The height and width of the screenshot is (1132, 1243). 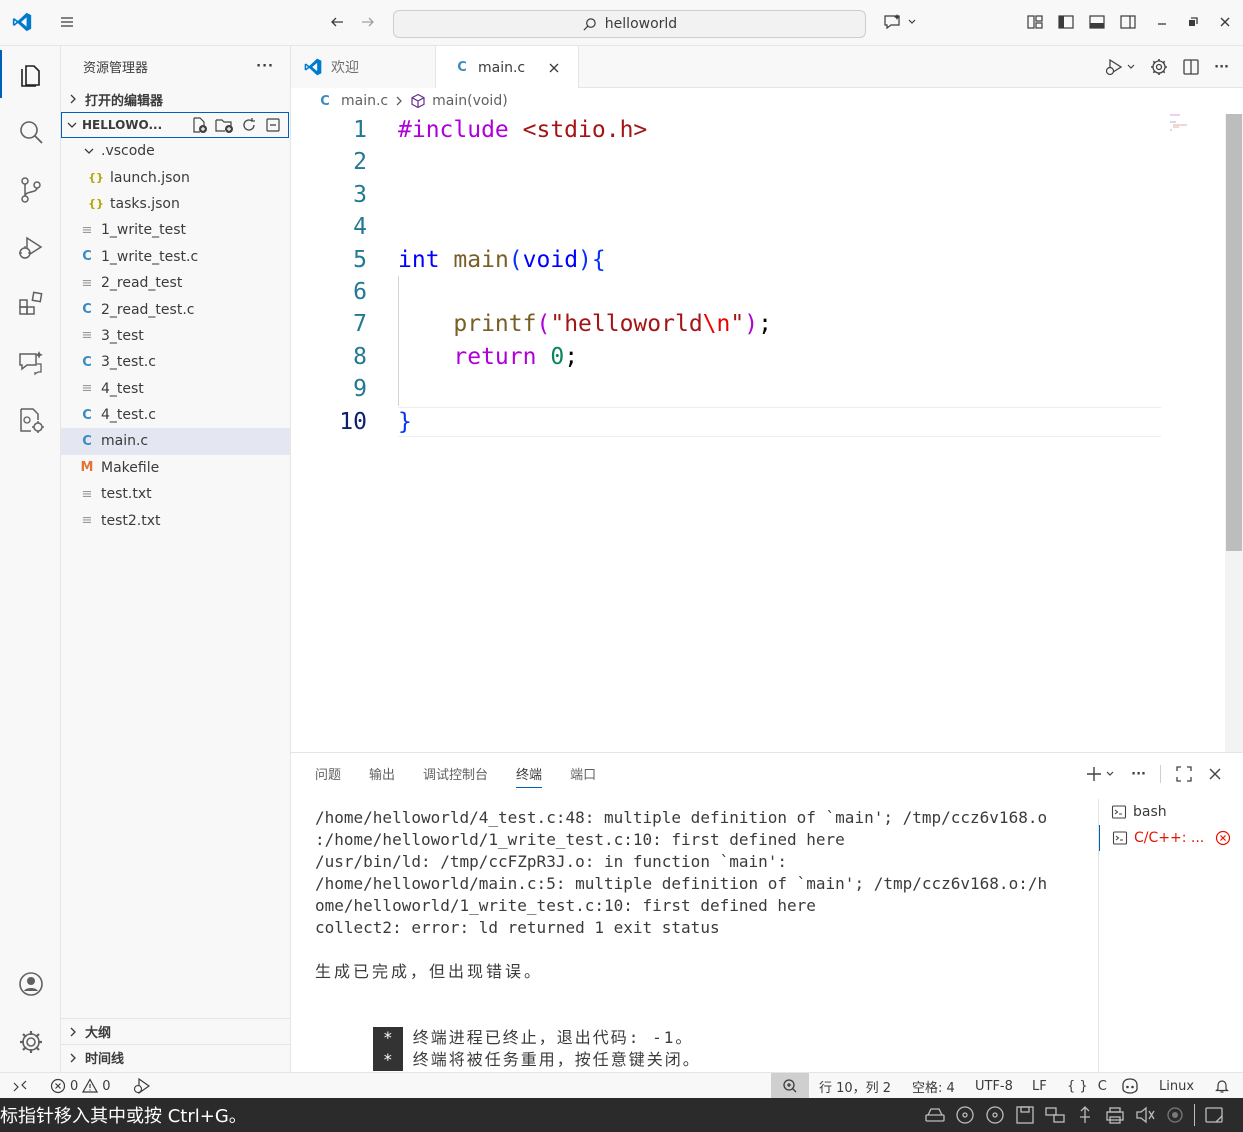 What do you see at coordinates (1128, 22) in the screenshot?
I see `toggle-secondary-sidebar-icon` at bounding box center [1128, 22].